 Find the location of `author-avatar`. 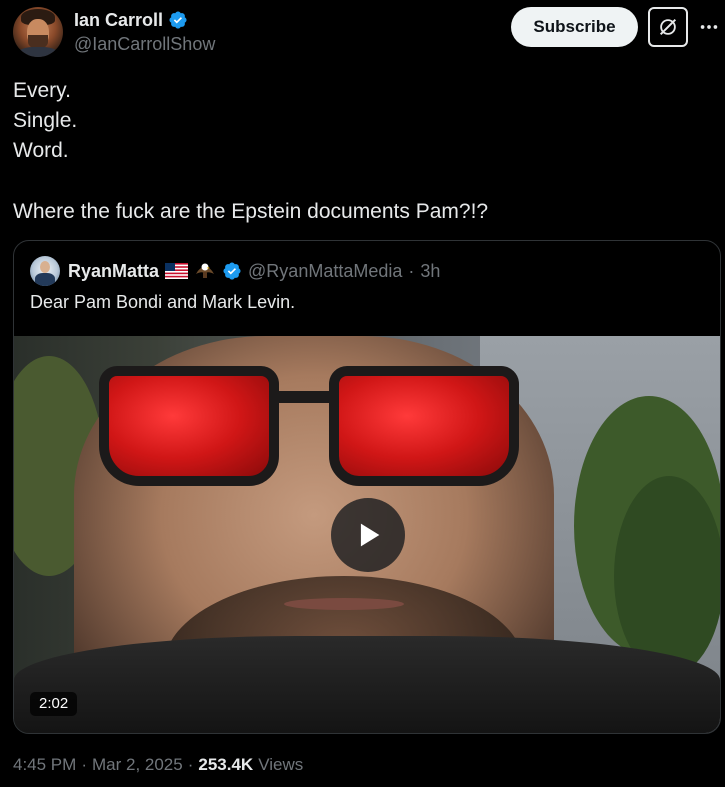

author-avatar is located at coordinates (38, 32).